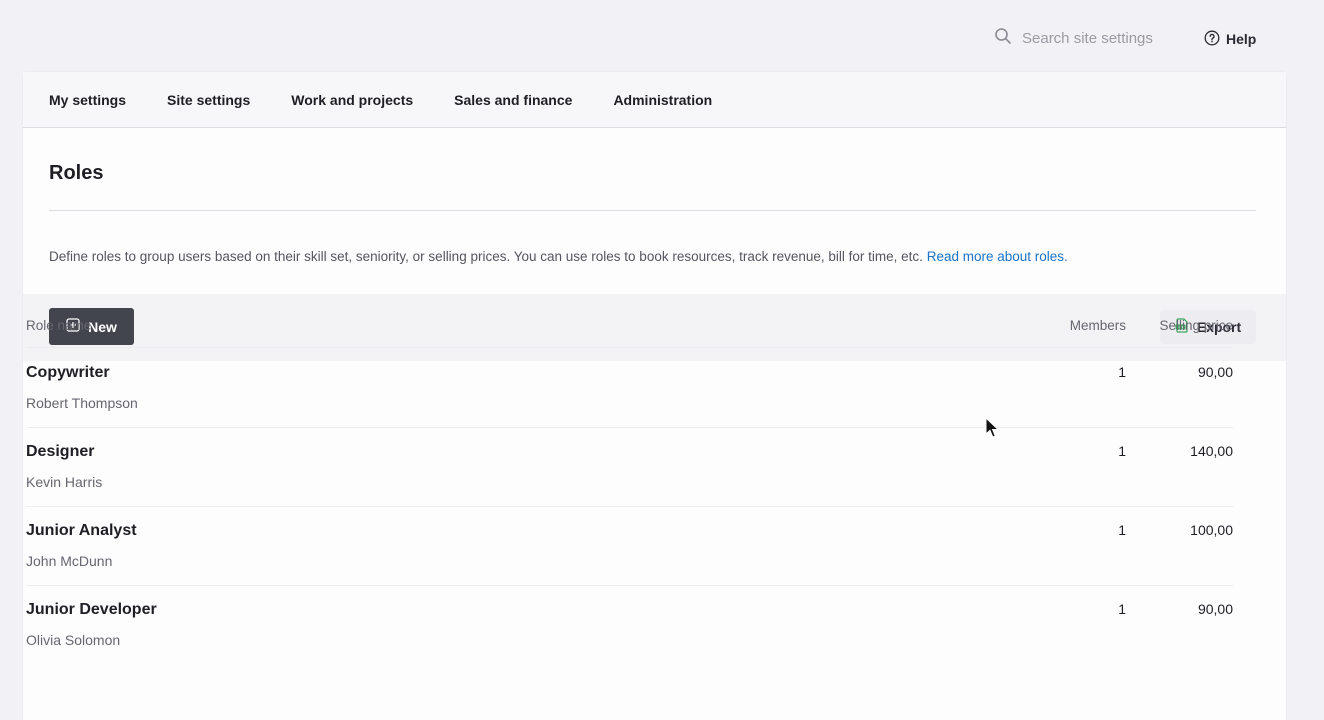 Image resolution: width=1324 pixels, height=720 pixels. Describe the element at coordinates (1212, 39) in the screenshot. I see `help-circle-icon` at that location.